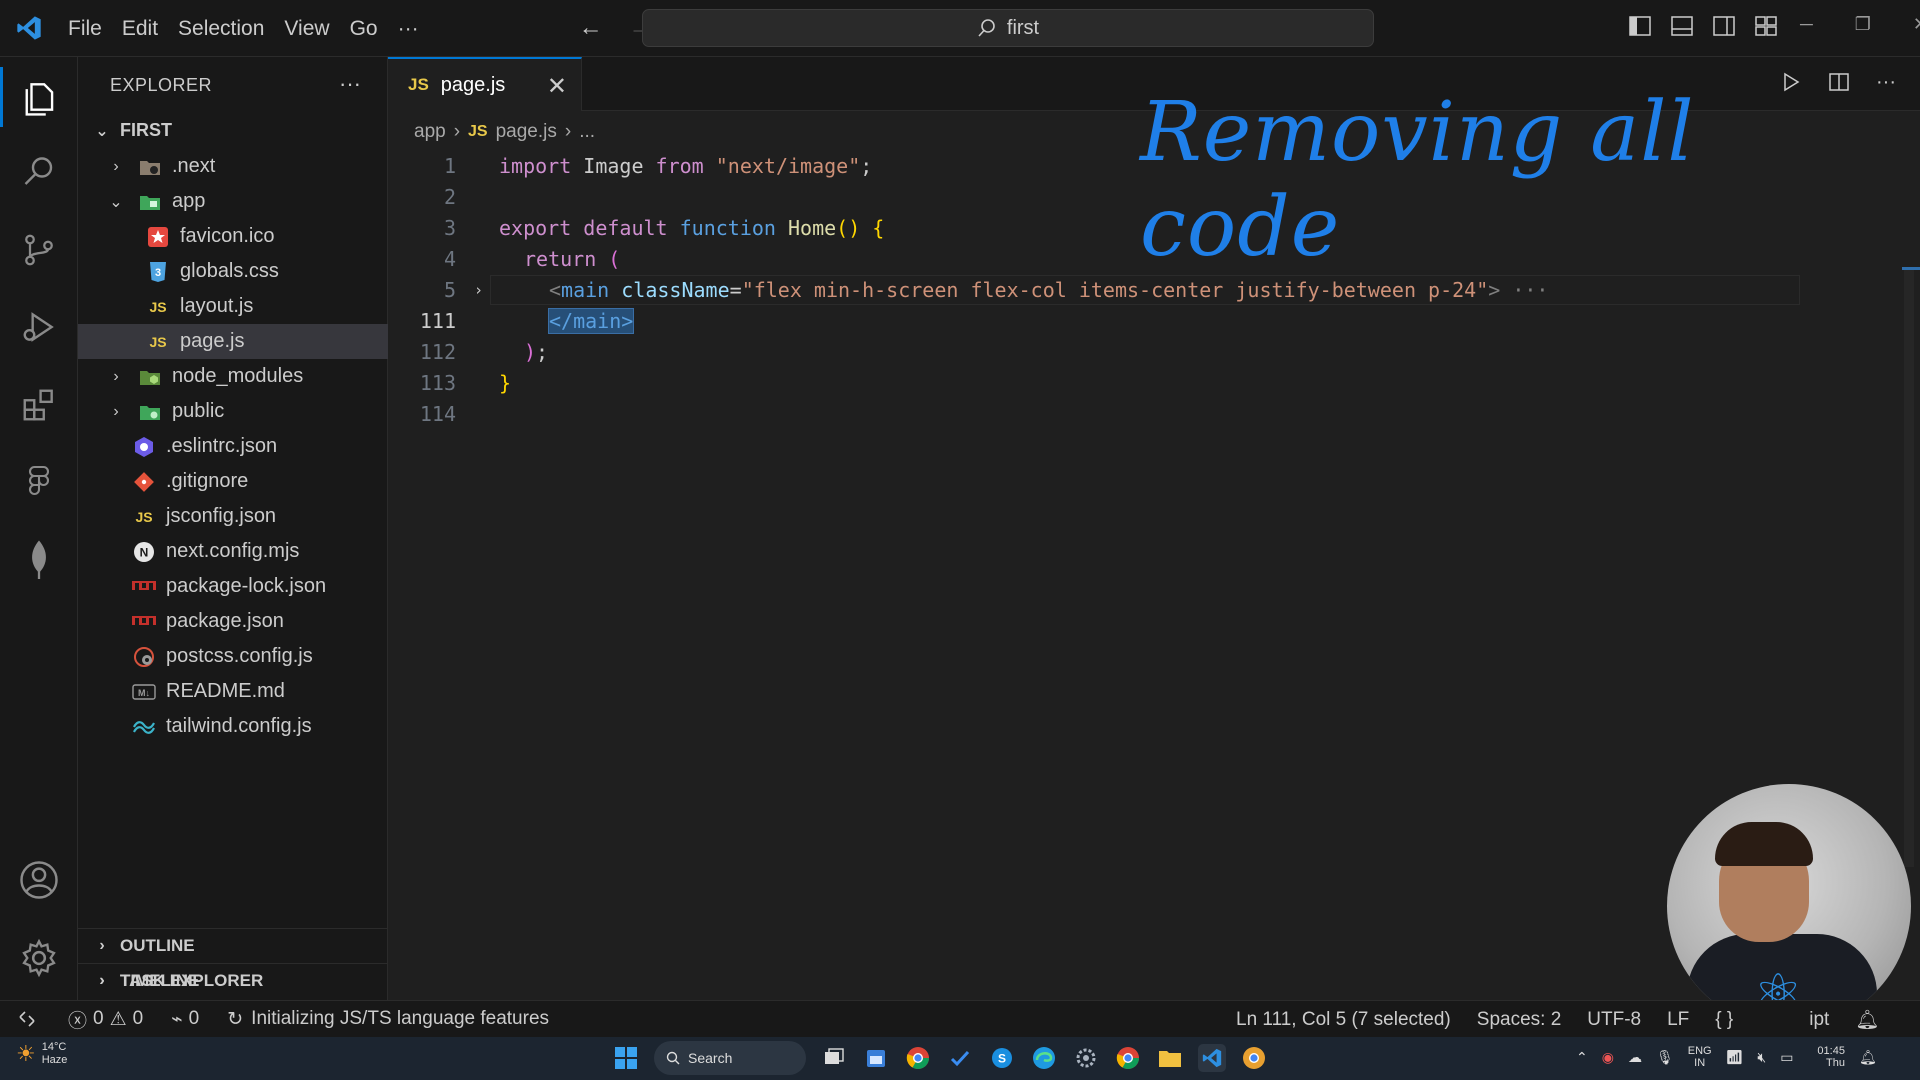 Image resolution: width=1920 pixels, height=1080 pixels. I want to click on menu-view: View, so click(306, 28).